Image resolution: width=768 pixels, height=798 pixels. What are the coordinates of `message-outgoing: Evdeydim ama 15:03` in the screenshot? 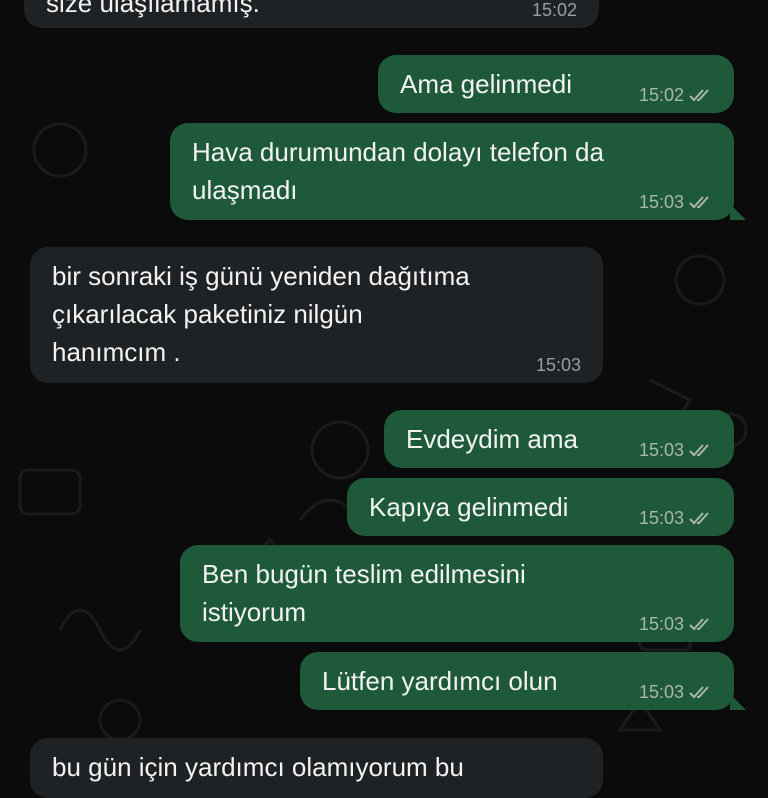 It's located at (559, 439).